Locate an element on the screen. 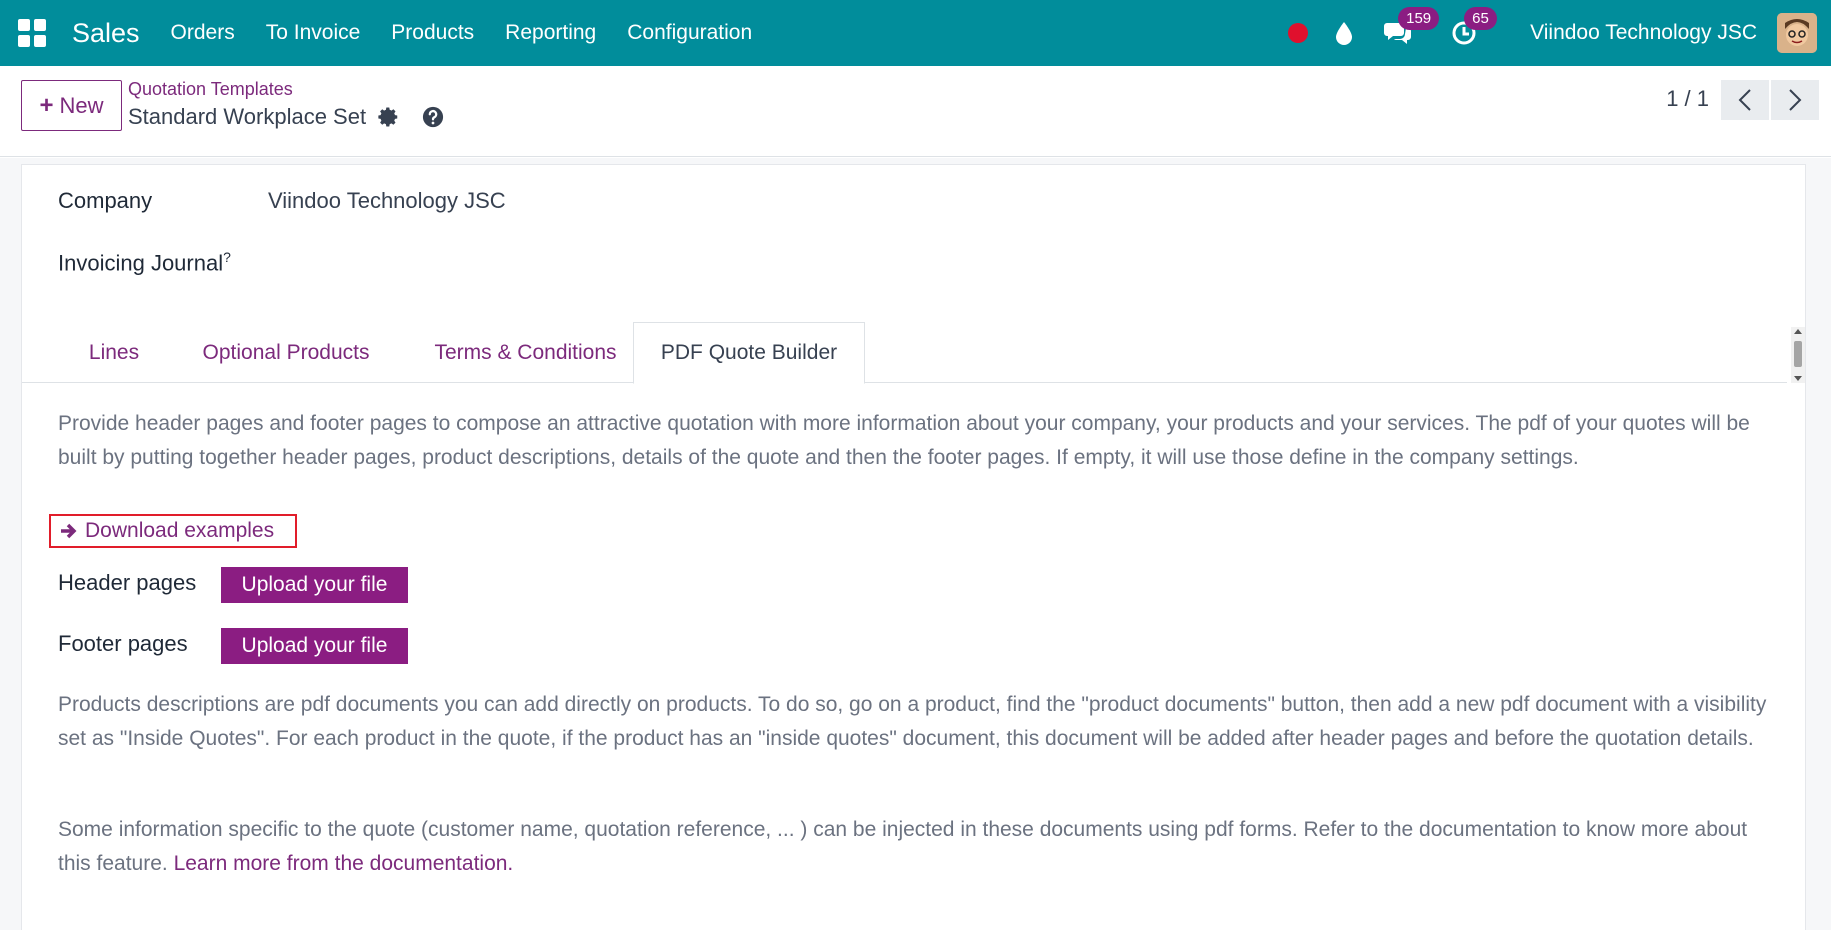  activities-button: 65 is located at coordinates (1471, 29).